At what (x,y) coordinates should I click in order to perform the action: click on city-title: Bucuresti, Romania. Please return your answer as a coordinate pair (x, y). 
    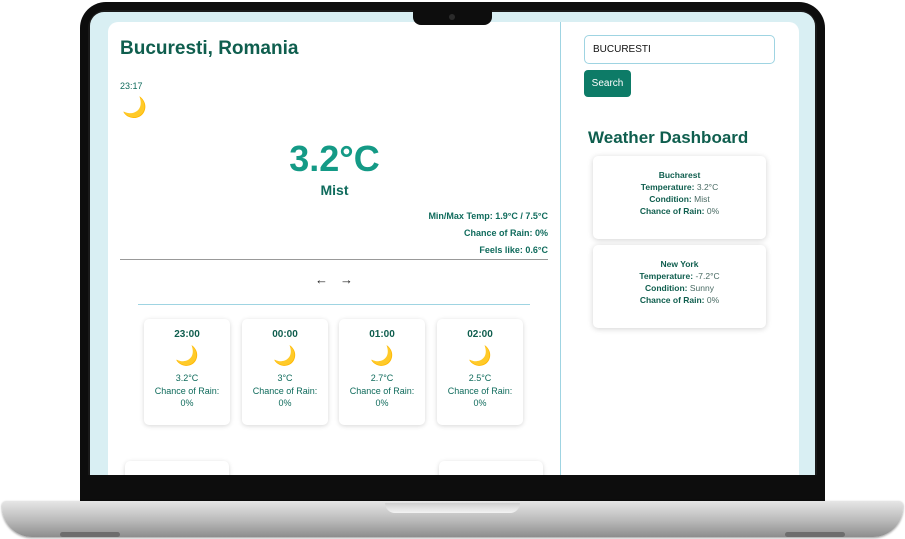
    Looking at the image, I should click on (209, 48).